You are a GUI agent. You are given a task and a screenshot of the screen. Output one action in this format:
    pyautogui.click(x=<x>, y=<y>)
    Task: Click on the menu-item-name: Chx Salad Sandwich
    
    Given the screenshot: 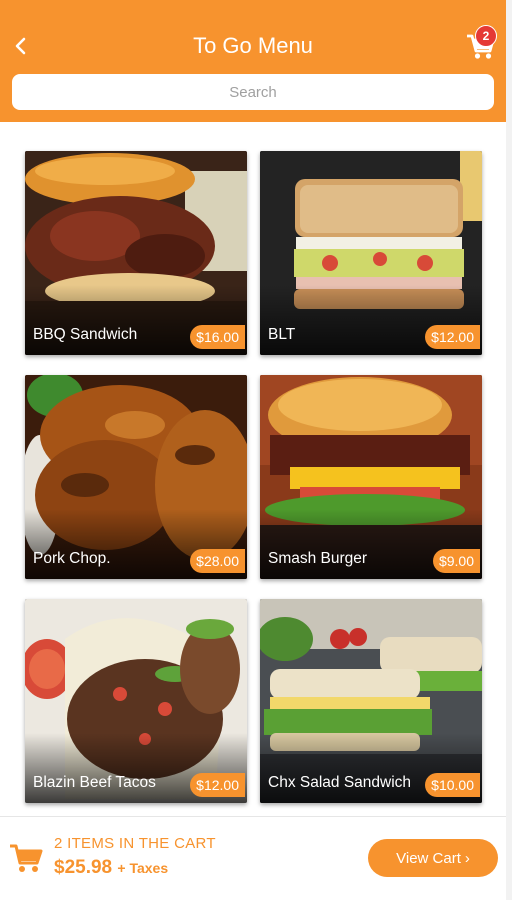 What is the action you would take?
    pyautogui.click(x=340, y=782)
    